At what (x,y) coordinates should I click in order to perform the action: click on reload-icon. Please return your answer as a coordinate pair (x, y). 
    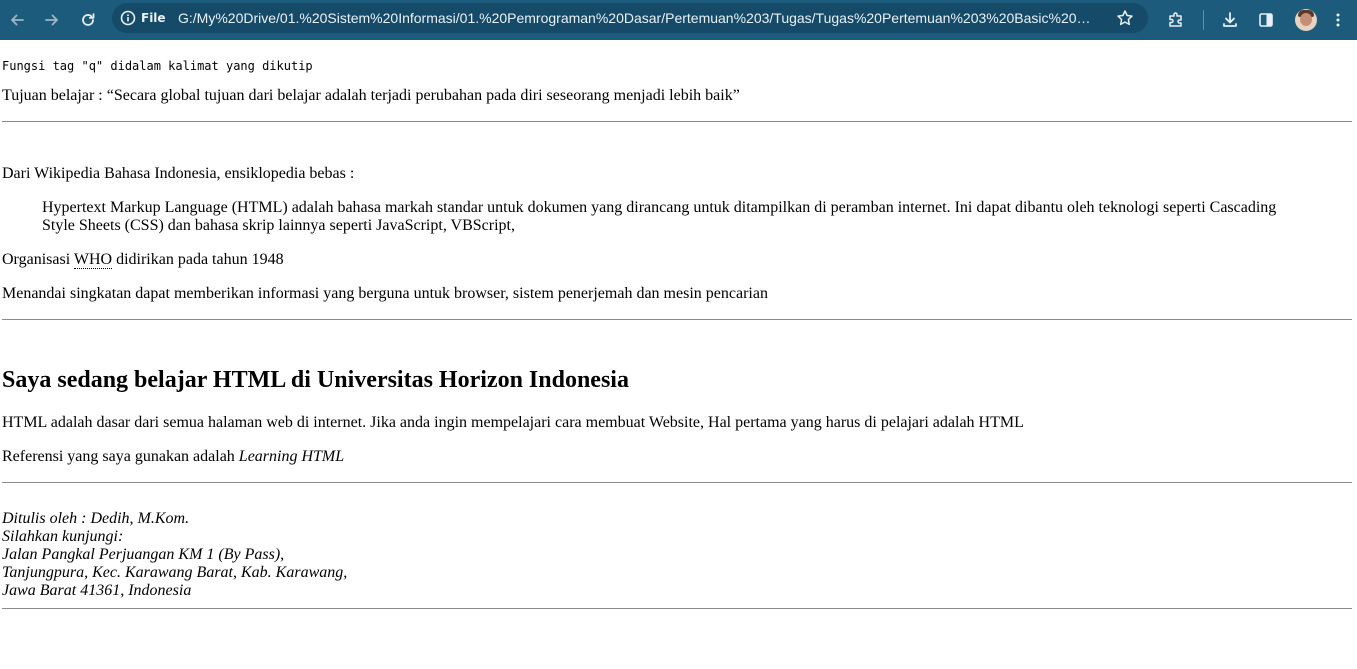
    Looking at the image, I should click on (88, 19).